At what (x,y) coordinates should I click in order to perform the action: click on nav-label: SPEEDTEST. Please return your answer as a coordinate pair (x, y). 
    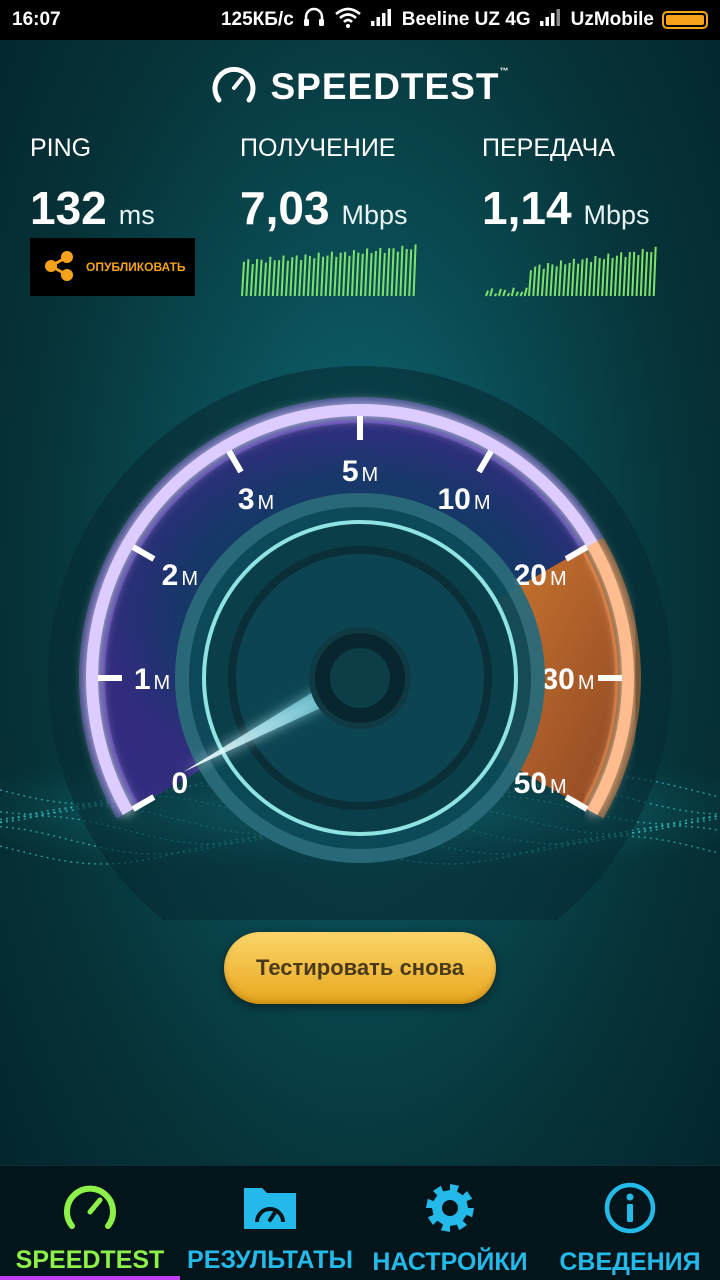
    Looking at the image, I should click on (90, 1260).